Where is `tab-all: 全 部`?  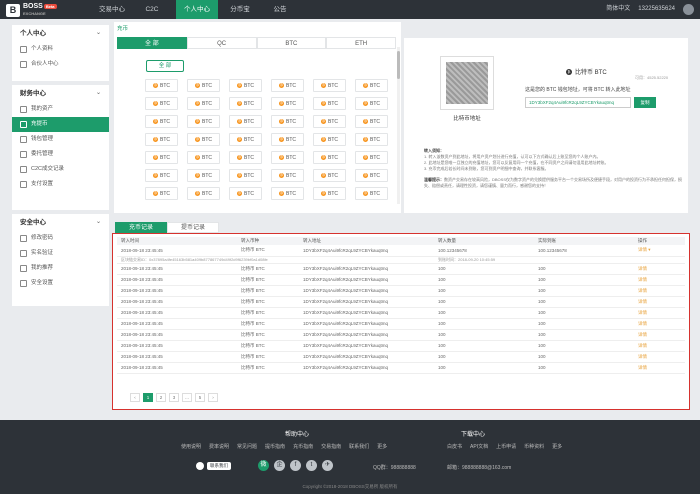 tab-all: 全 部 is located at coordinates (152, 43).